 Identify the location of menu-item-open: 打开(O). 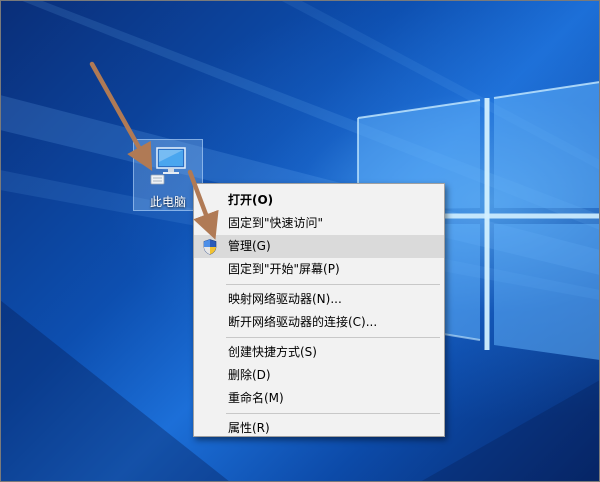
(319, 200).